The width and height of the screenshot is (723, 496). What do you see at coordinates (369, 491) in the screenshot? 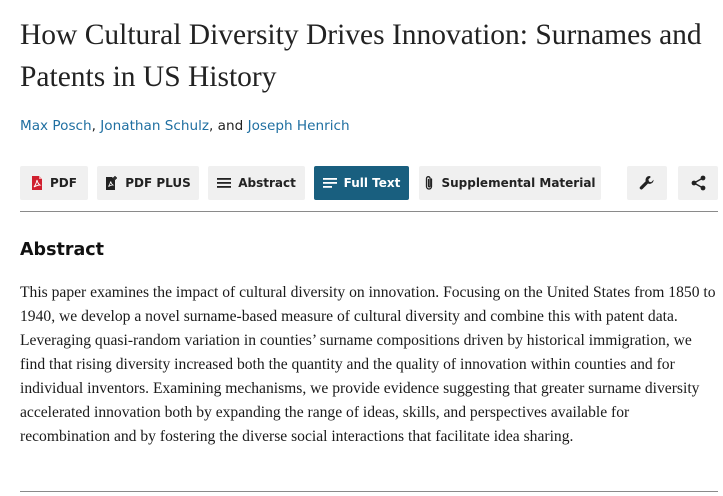
I see `section-divider` at bounding box center [369, 491].